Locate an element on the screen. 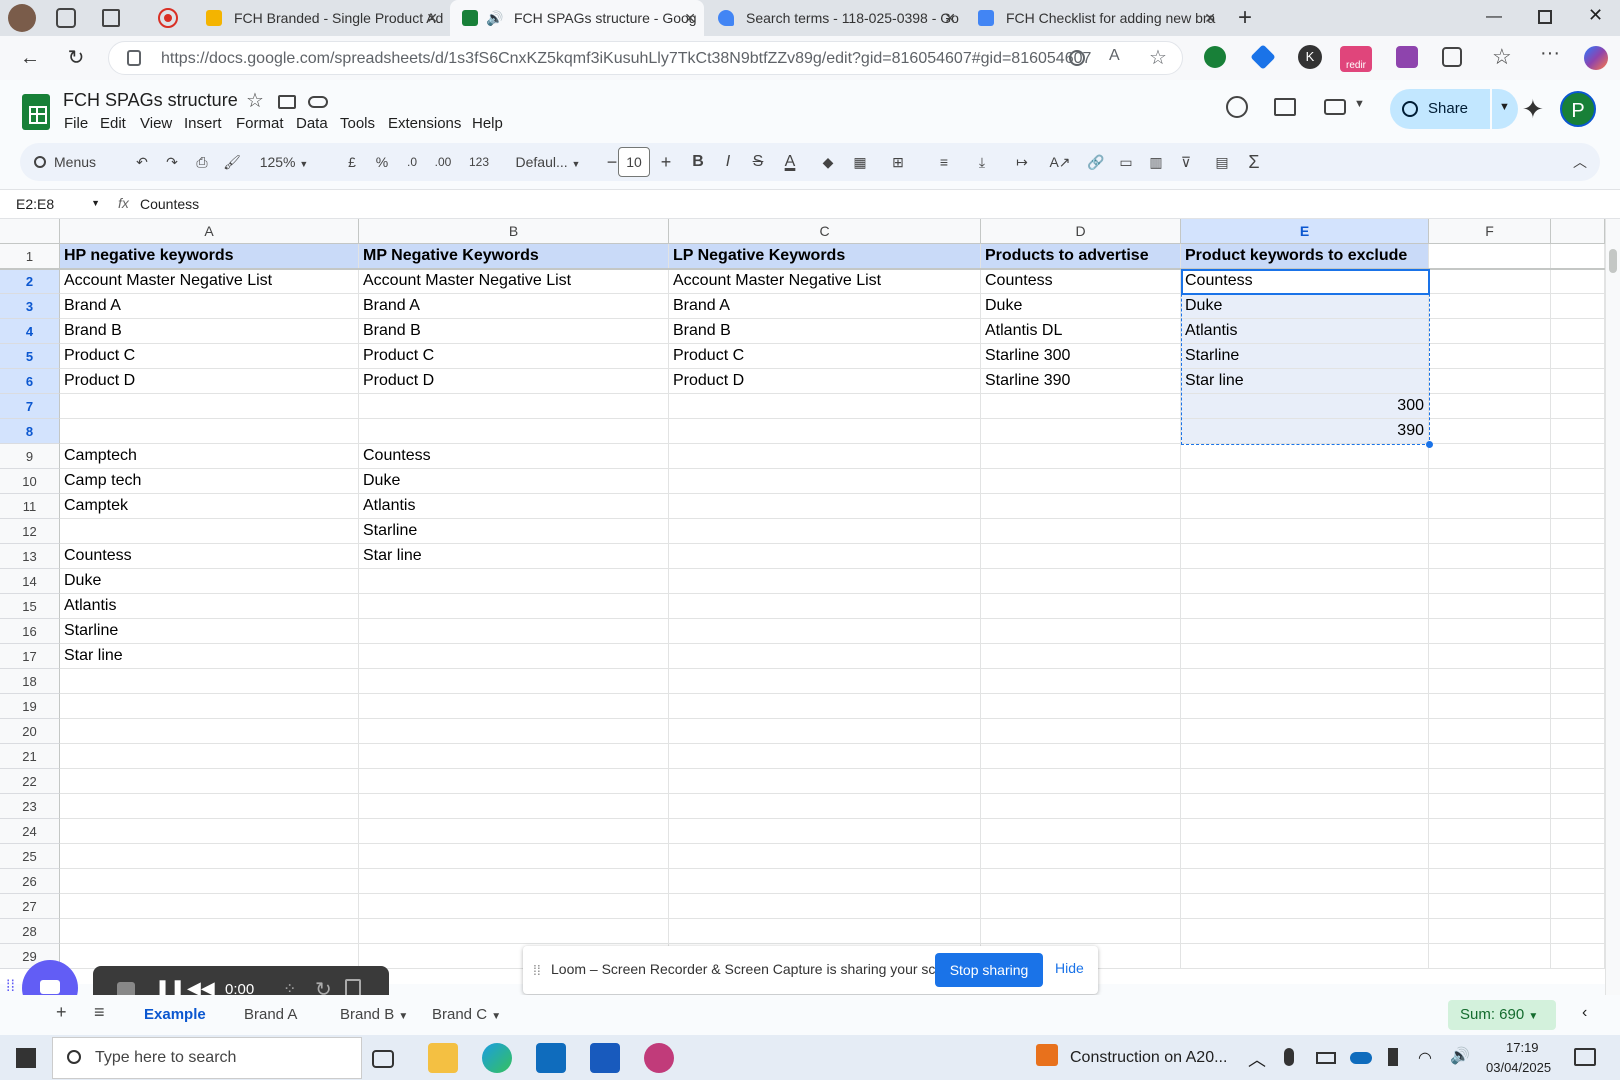  favorite-icon: ☆ is located at coordinates (1158, 57).